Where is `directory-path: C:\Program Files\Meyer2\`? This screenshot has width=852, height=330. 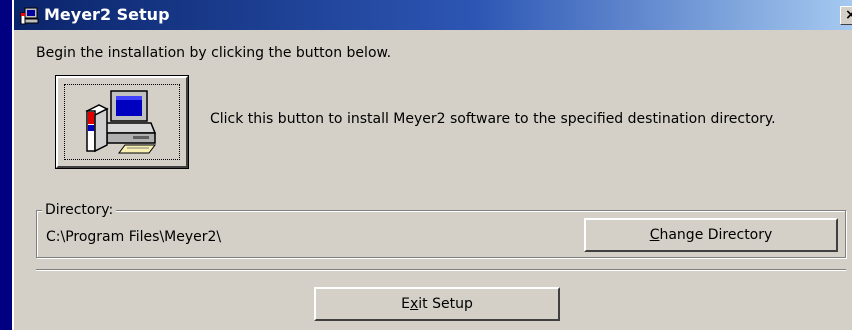
directory-path: C:\Program Files\Meyer2\ is located at coordinates (134, 237).